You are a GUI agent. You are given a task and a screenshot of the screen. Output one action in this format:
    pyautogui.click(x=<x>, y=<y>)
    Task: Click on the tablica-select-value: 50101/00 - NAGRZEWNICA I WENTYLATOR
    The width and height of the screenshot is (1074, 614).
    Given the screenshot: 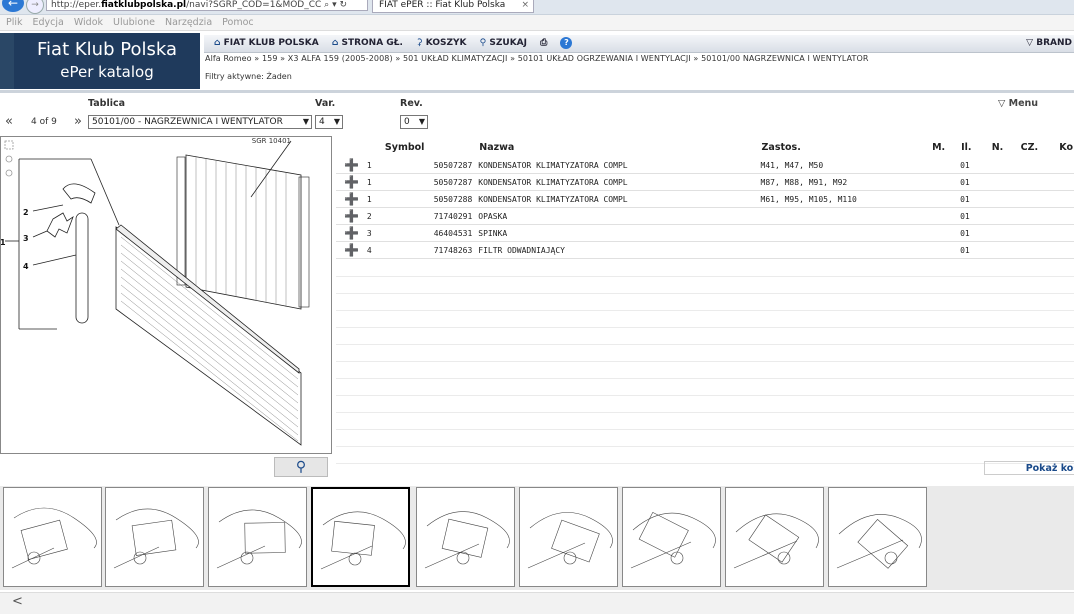 What is the action you would take?
    pyautogui.click(x=187, y=122)
    